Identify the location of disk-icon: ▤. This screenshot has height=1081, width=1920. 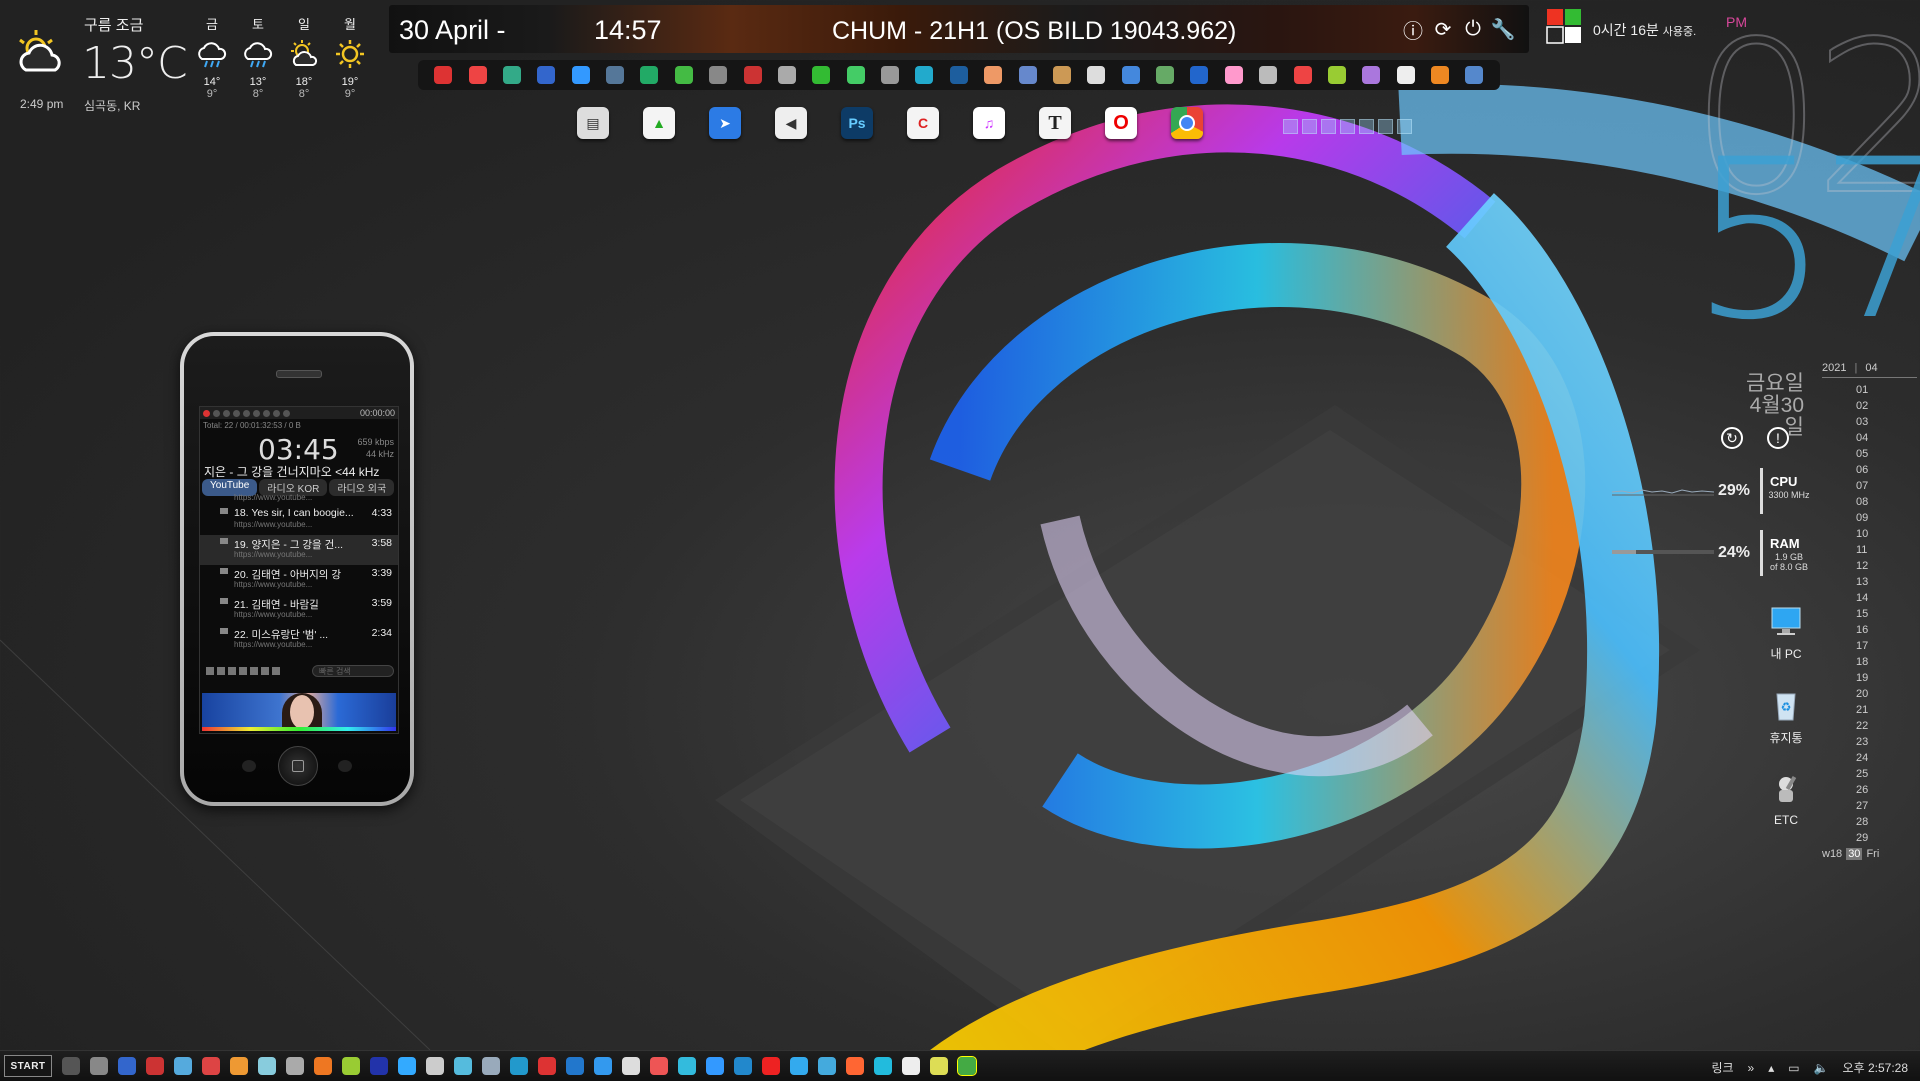
(593, 123).